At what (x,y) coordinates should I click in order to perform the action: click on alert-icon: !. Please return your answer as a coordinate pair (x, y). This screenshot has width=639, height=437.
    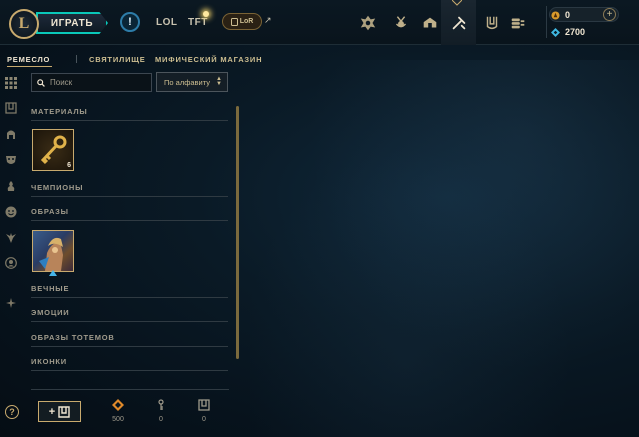
    Looking at the image, I should click on (130, 22).